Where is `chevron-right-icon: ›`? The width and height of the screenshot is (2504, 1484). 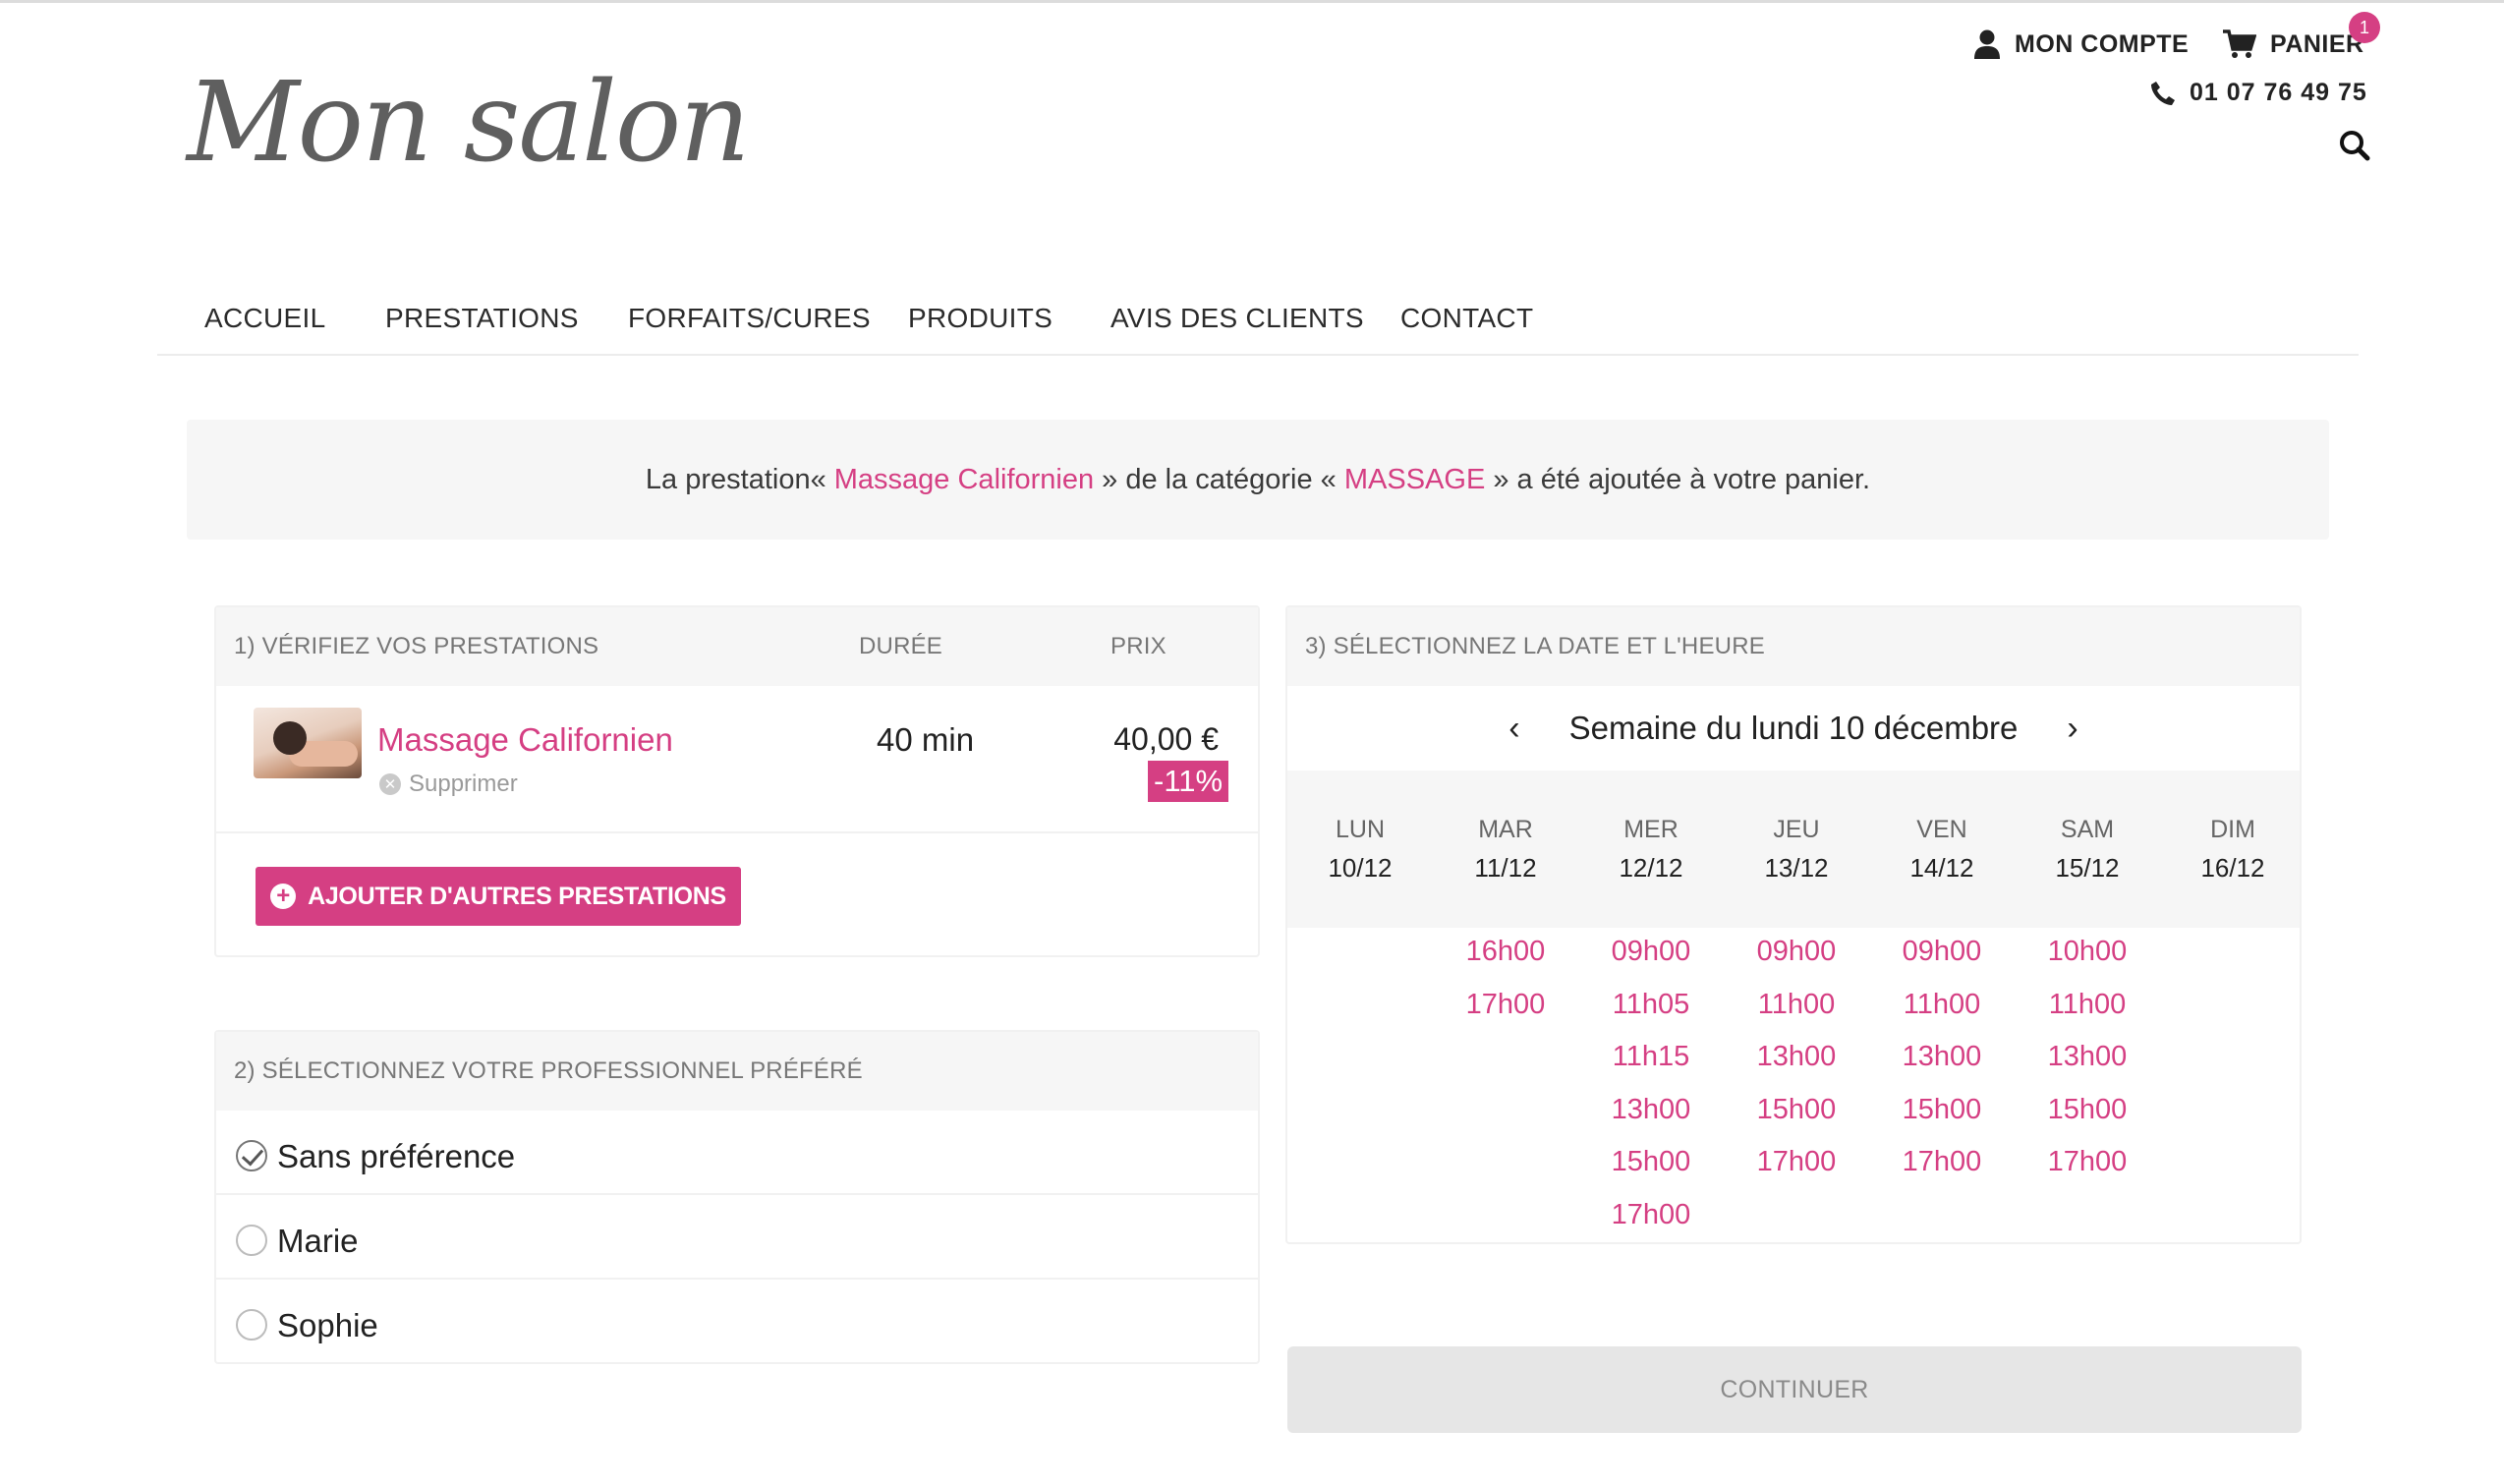
chevron-right-icon: › is located at coordinates (2072, 729).